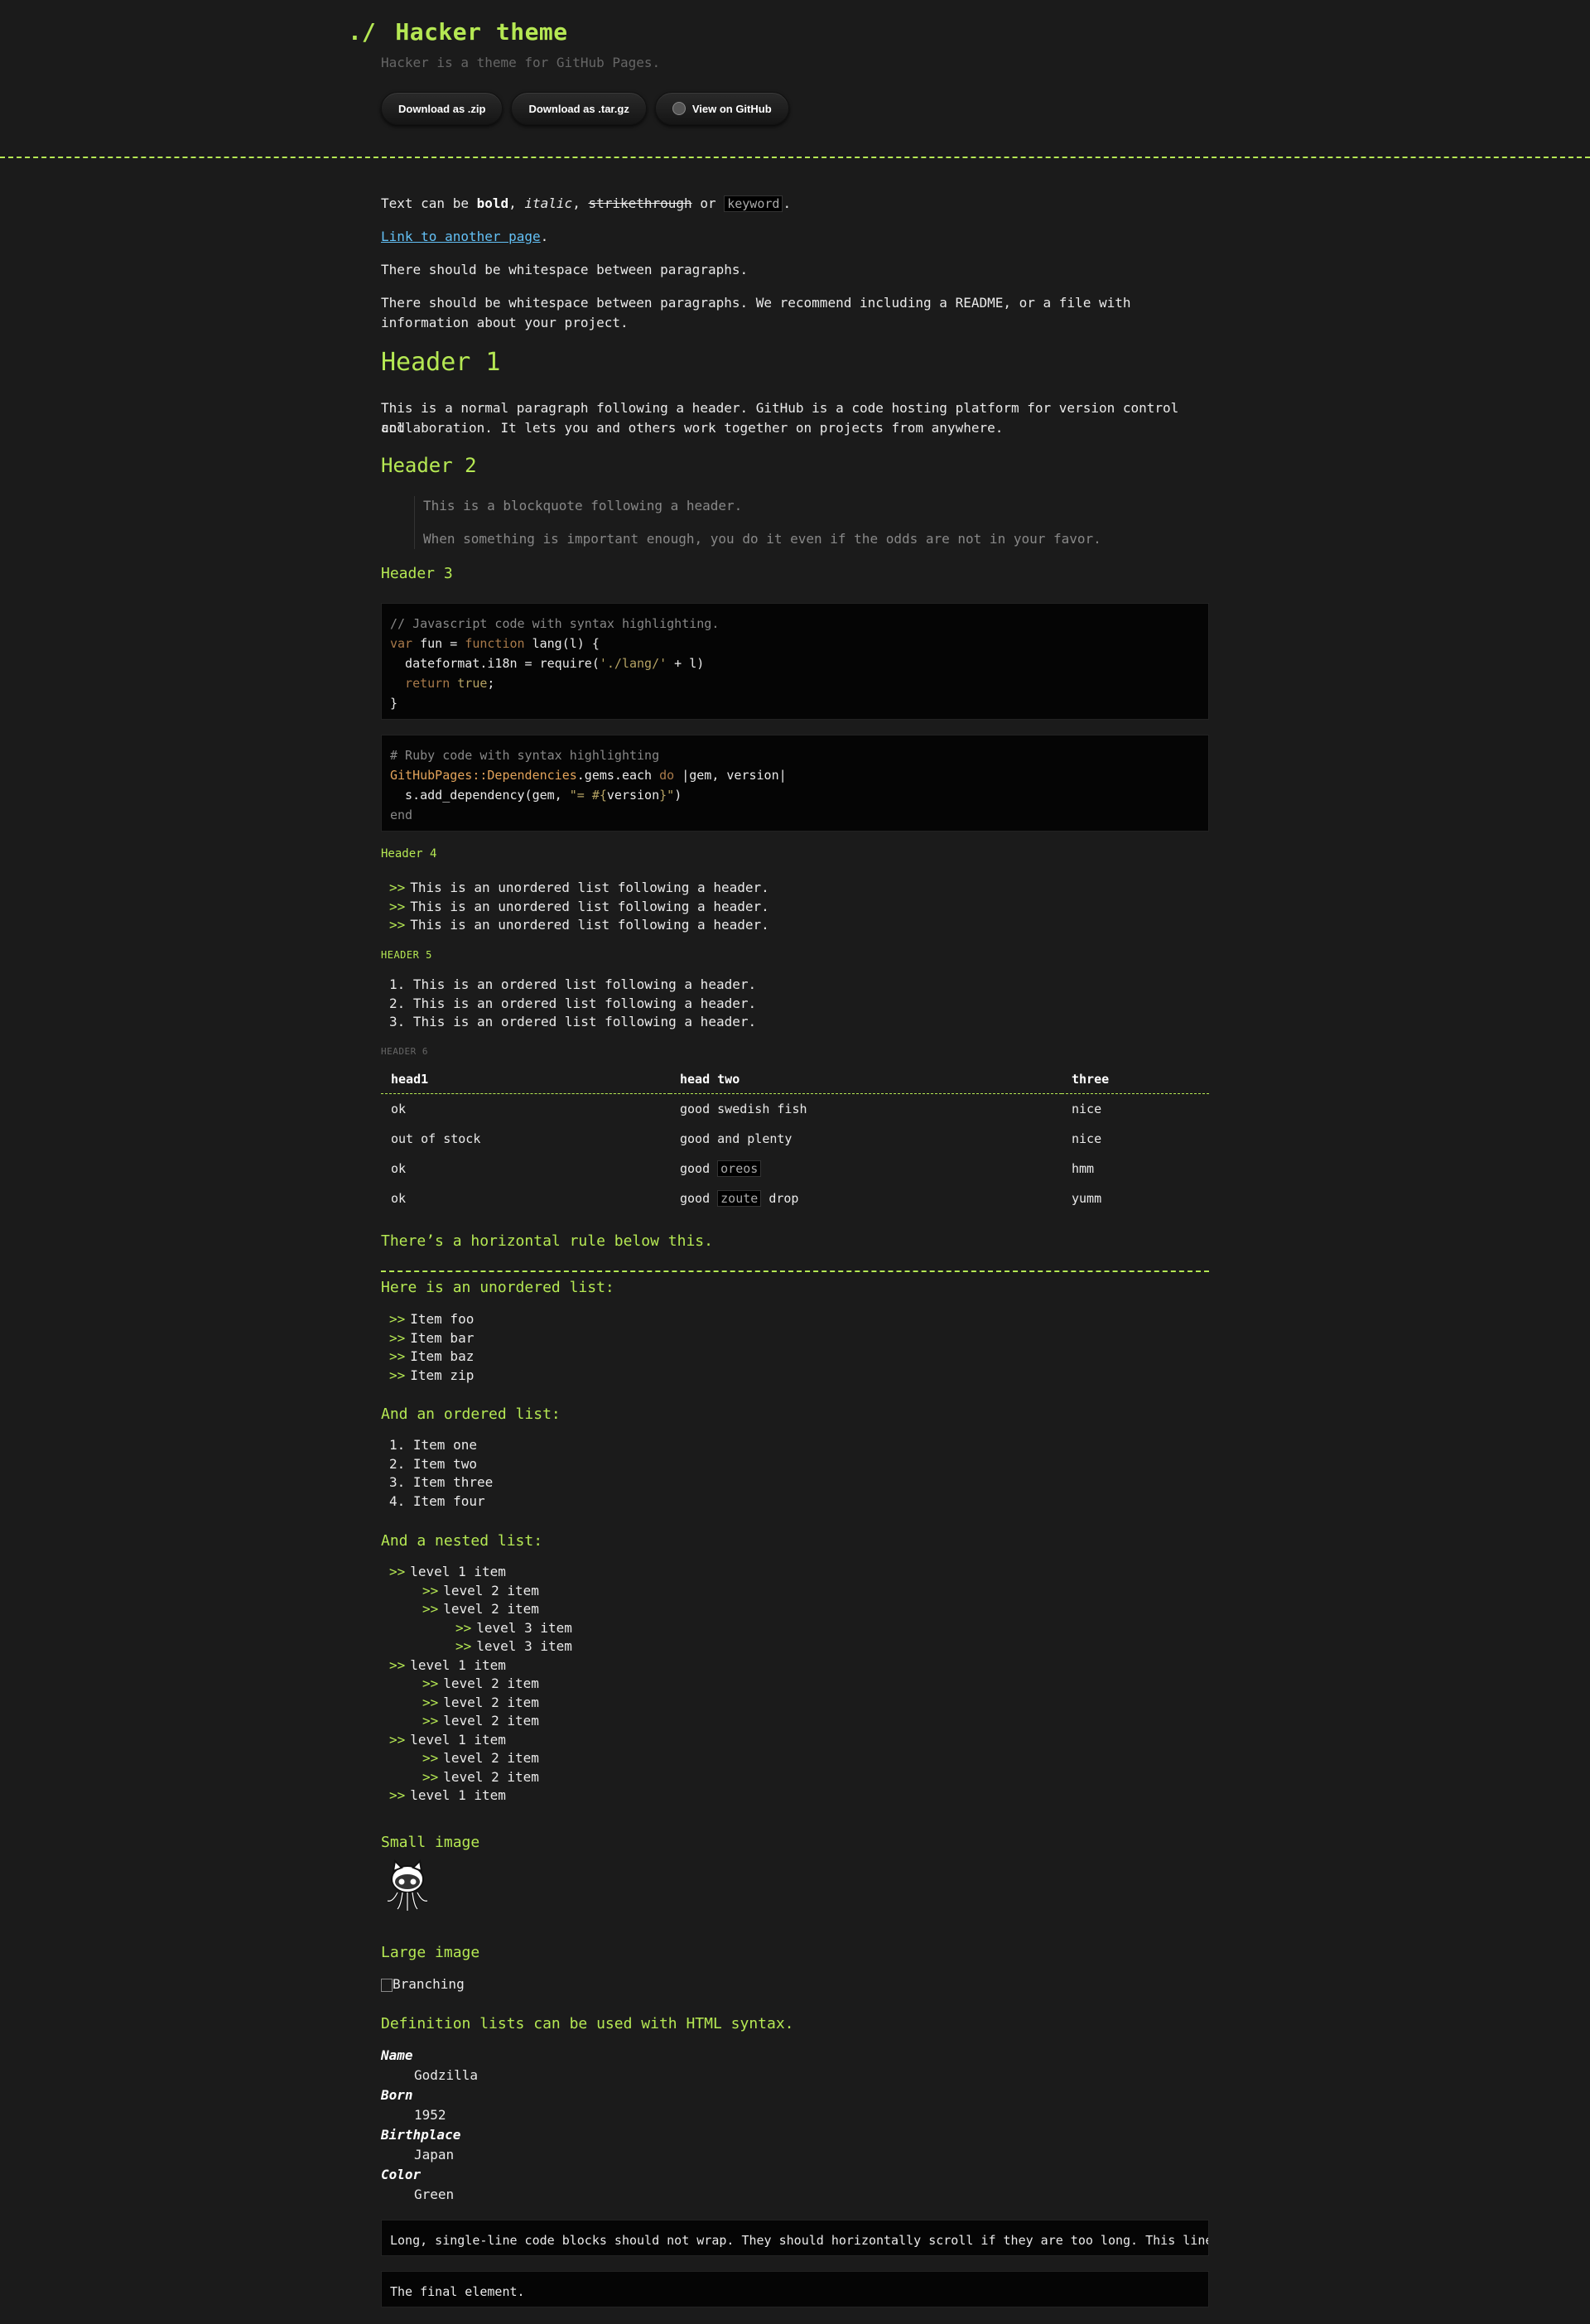 The image size is (1590, 2324). I want to click on code-keyword: return, so click(420, 684).